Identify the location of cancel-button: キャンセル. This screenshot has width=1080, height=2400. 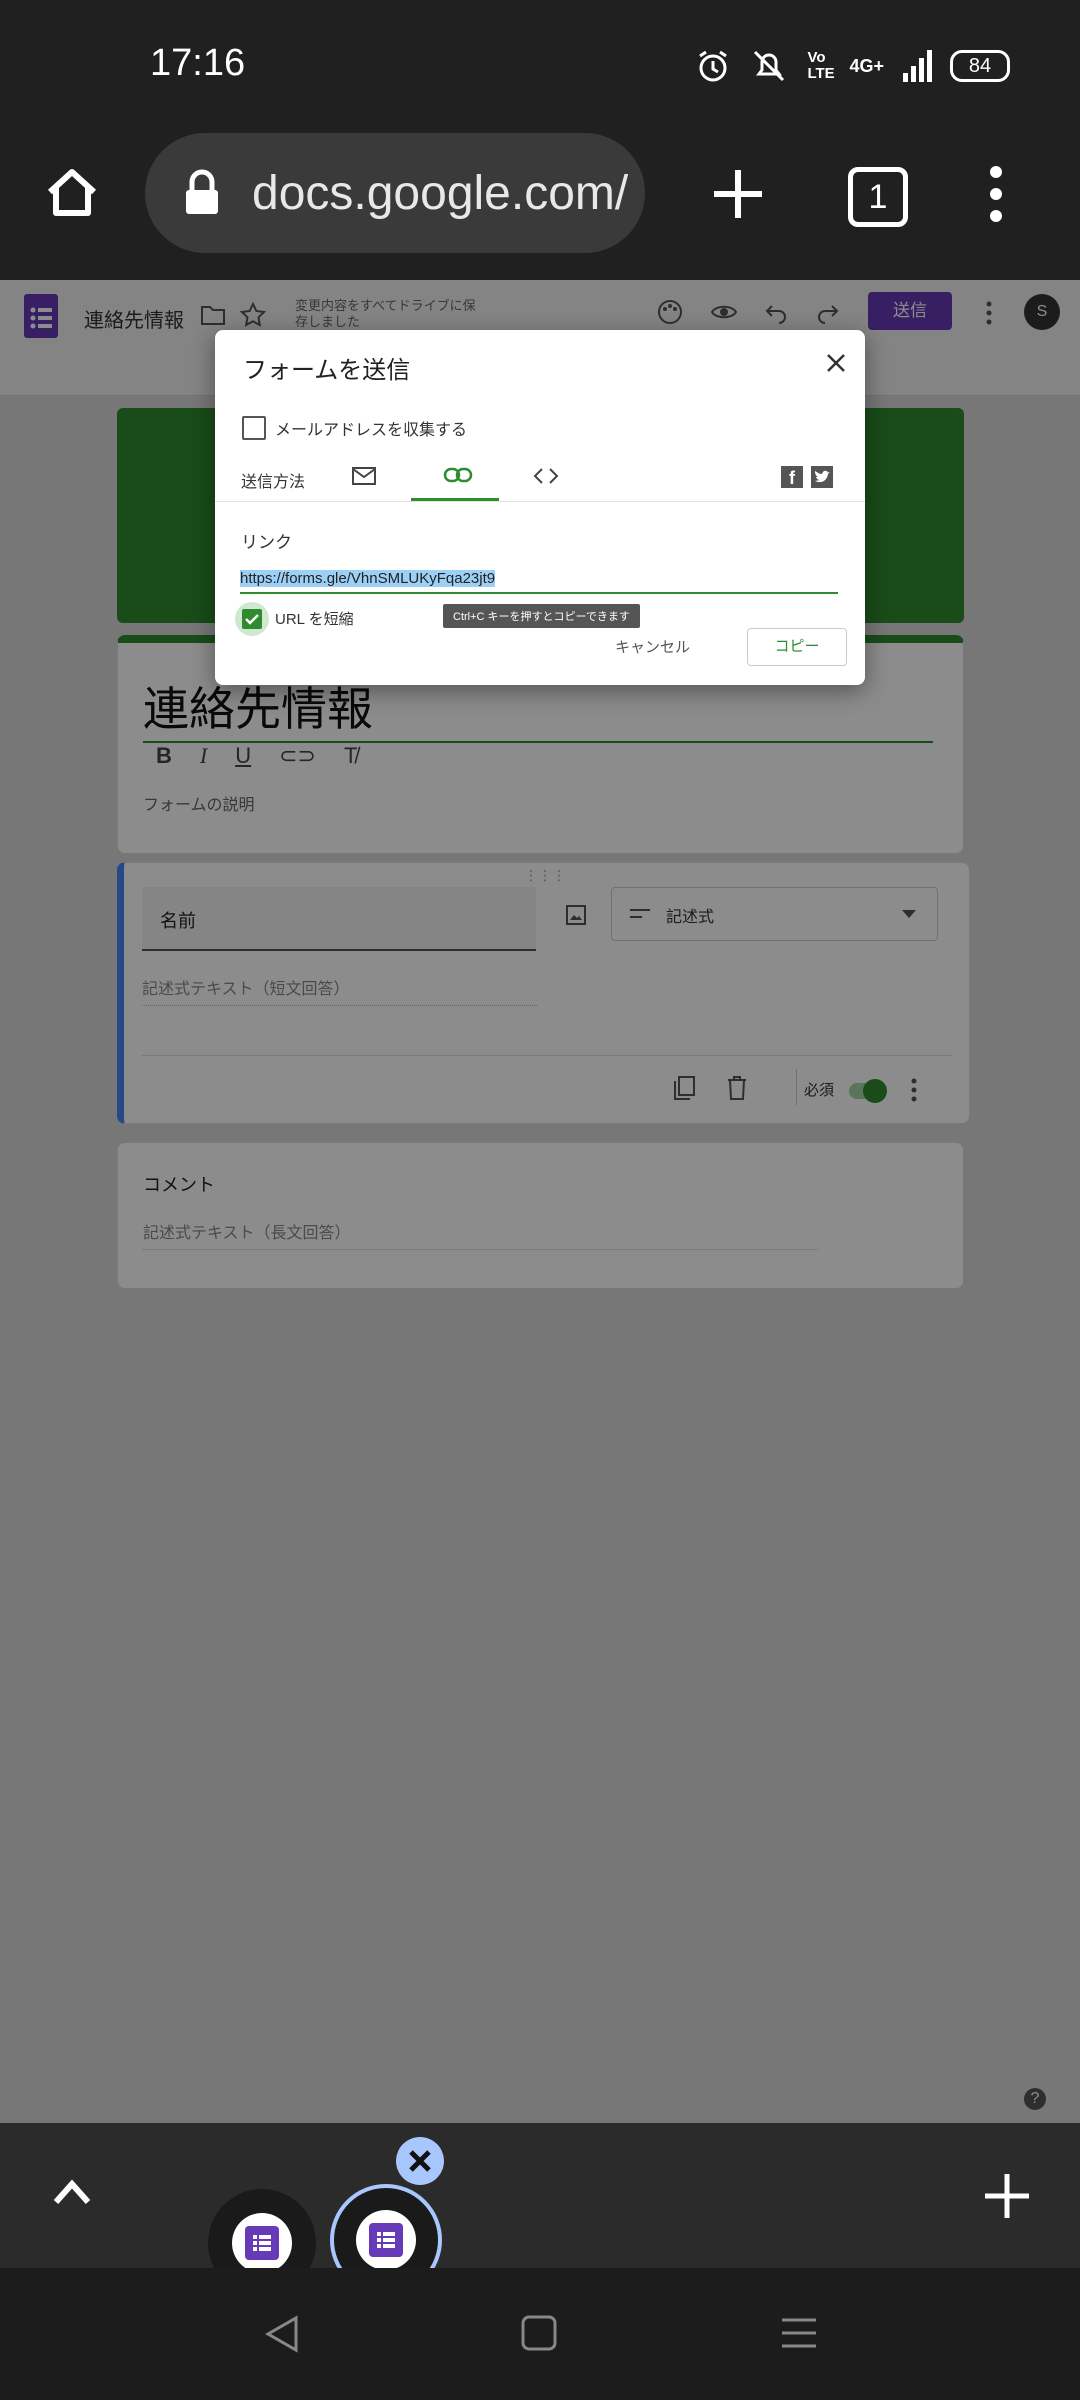
(652, 646).